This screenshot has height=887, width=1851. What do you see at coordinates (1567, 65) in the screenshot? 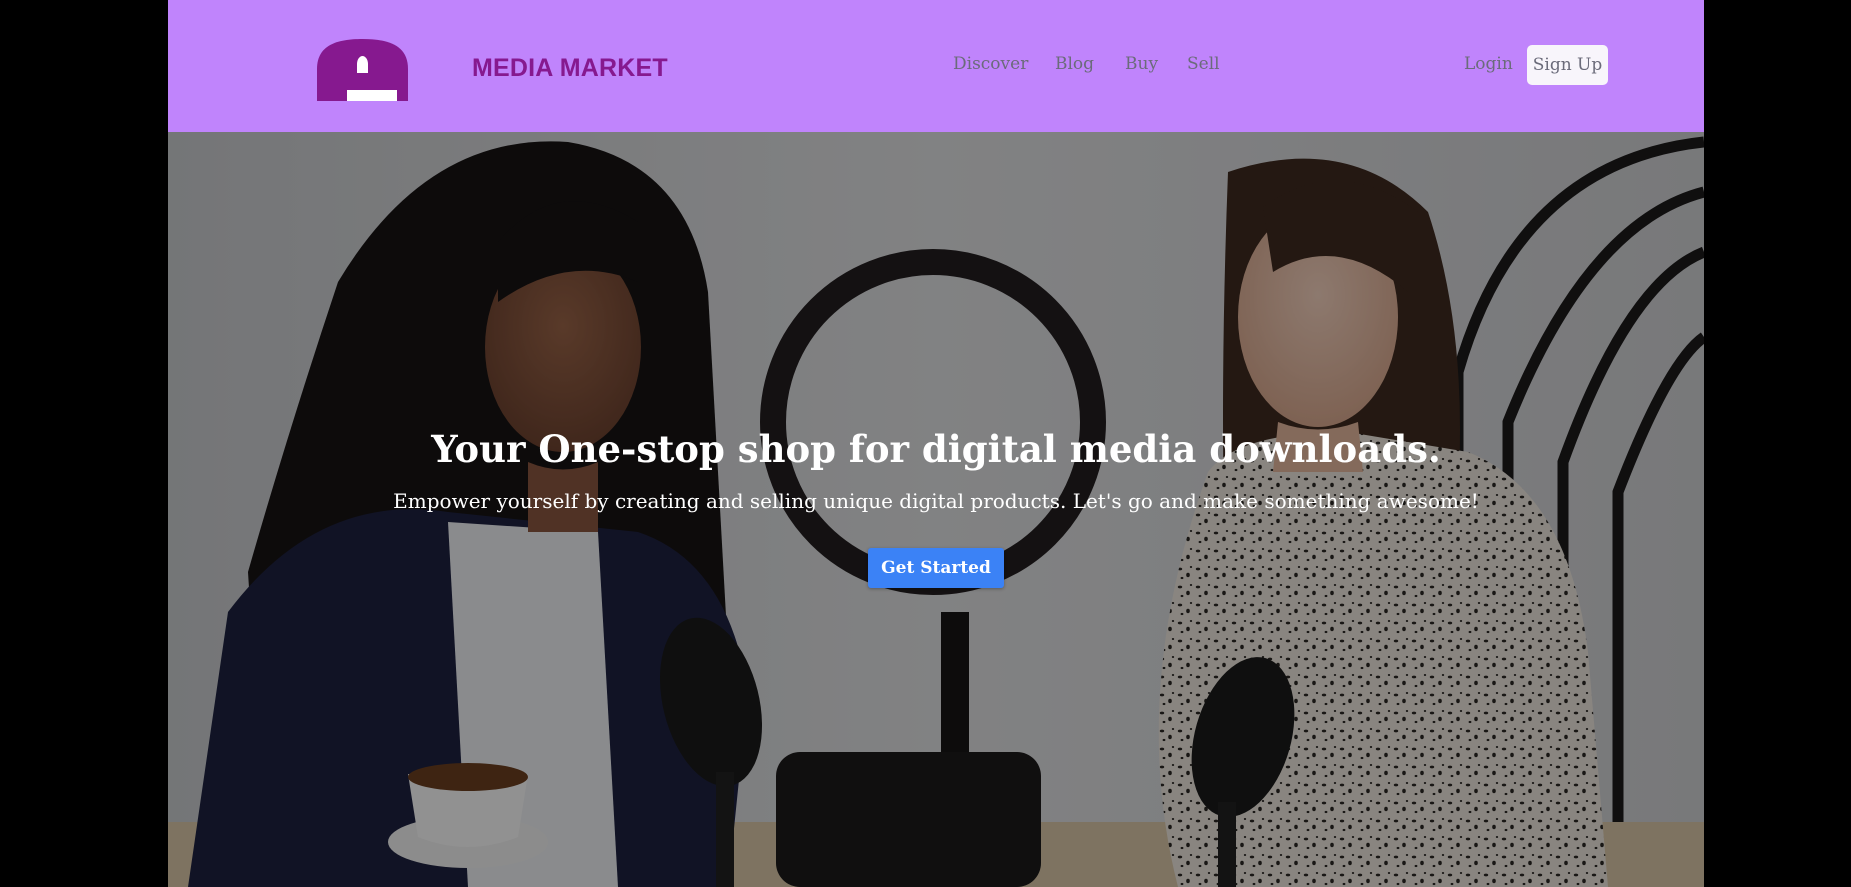
I see `signup-button: Sign Up` at bounding box center [1567, 65].